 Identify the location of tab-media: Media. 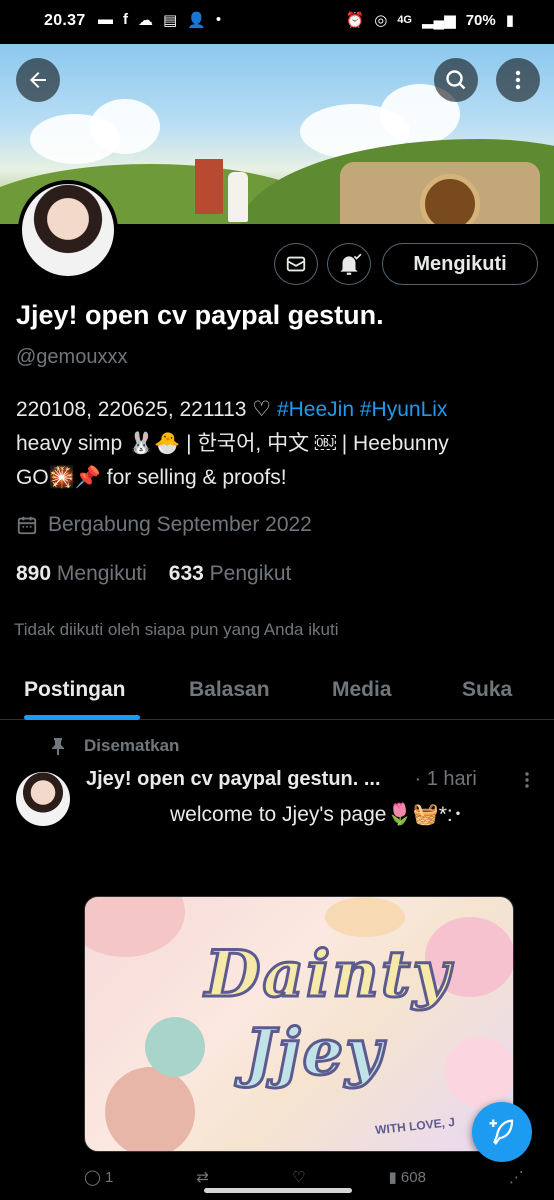
(362, 690).